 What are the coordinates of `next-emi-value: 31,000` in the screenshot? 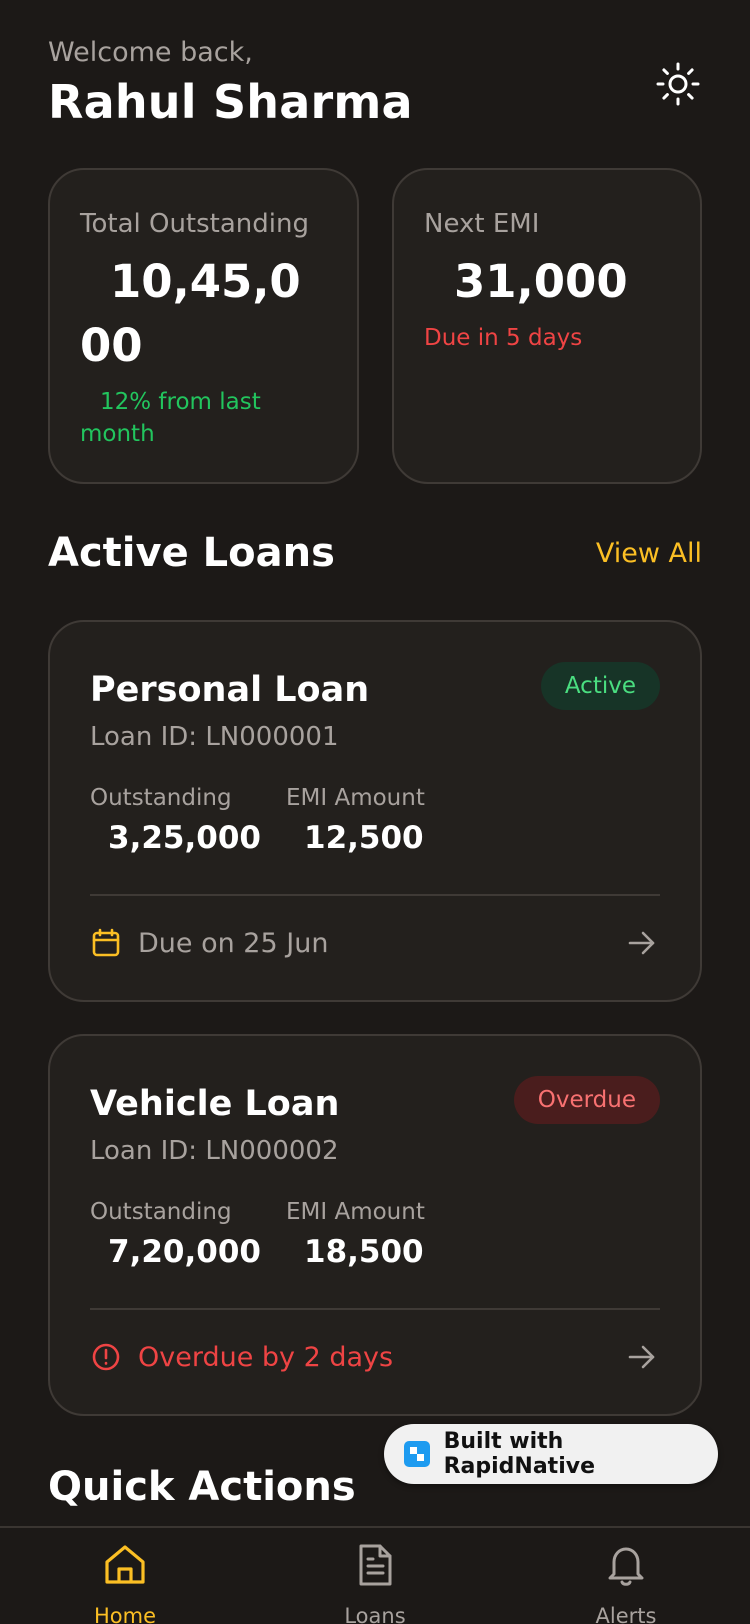 It's located at (541, 281).